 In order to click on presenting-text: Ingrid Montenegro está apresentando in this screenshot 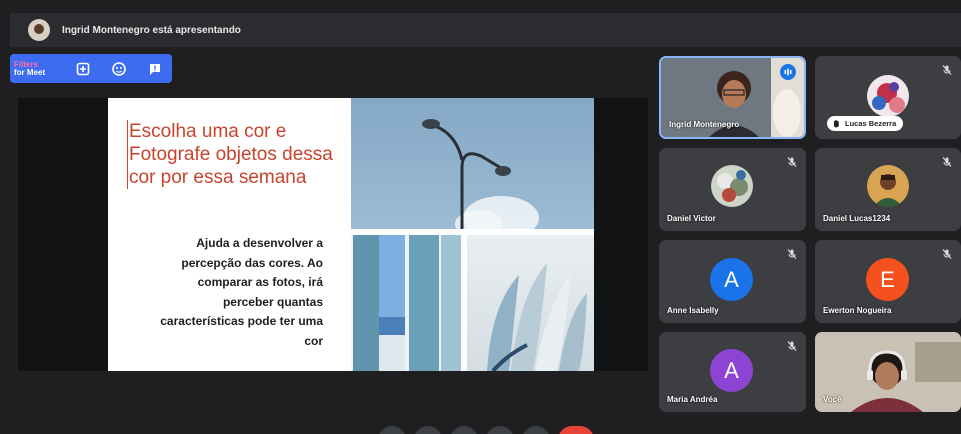, I will do `click(151, 30)`.